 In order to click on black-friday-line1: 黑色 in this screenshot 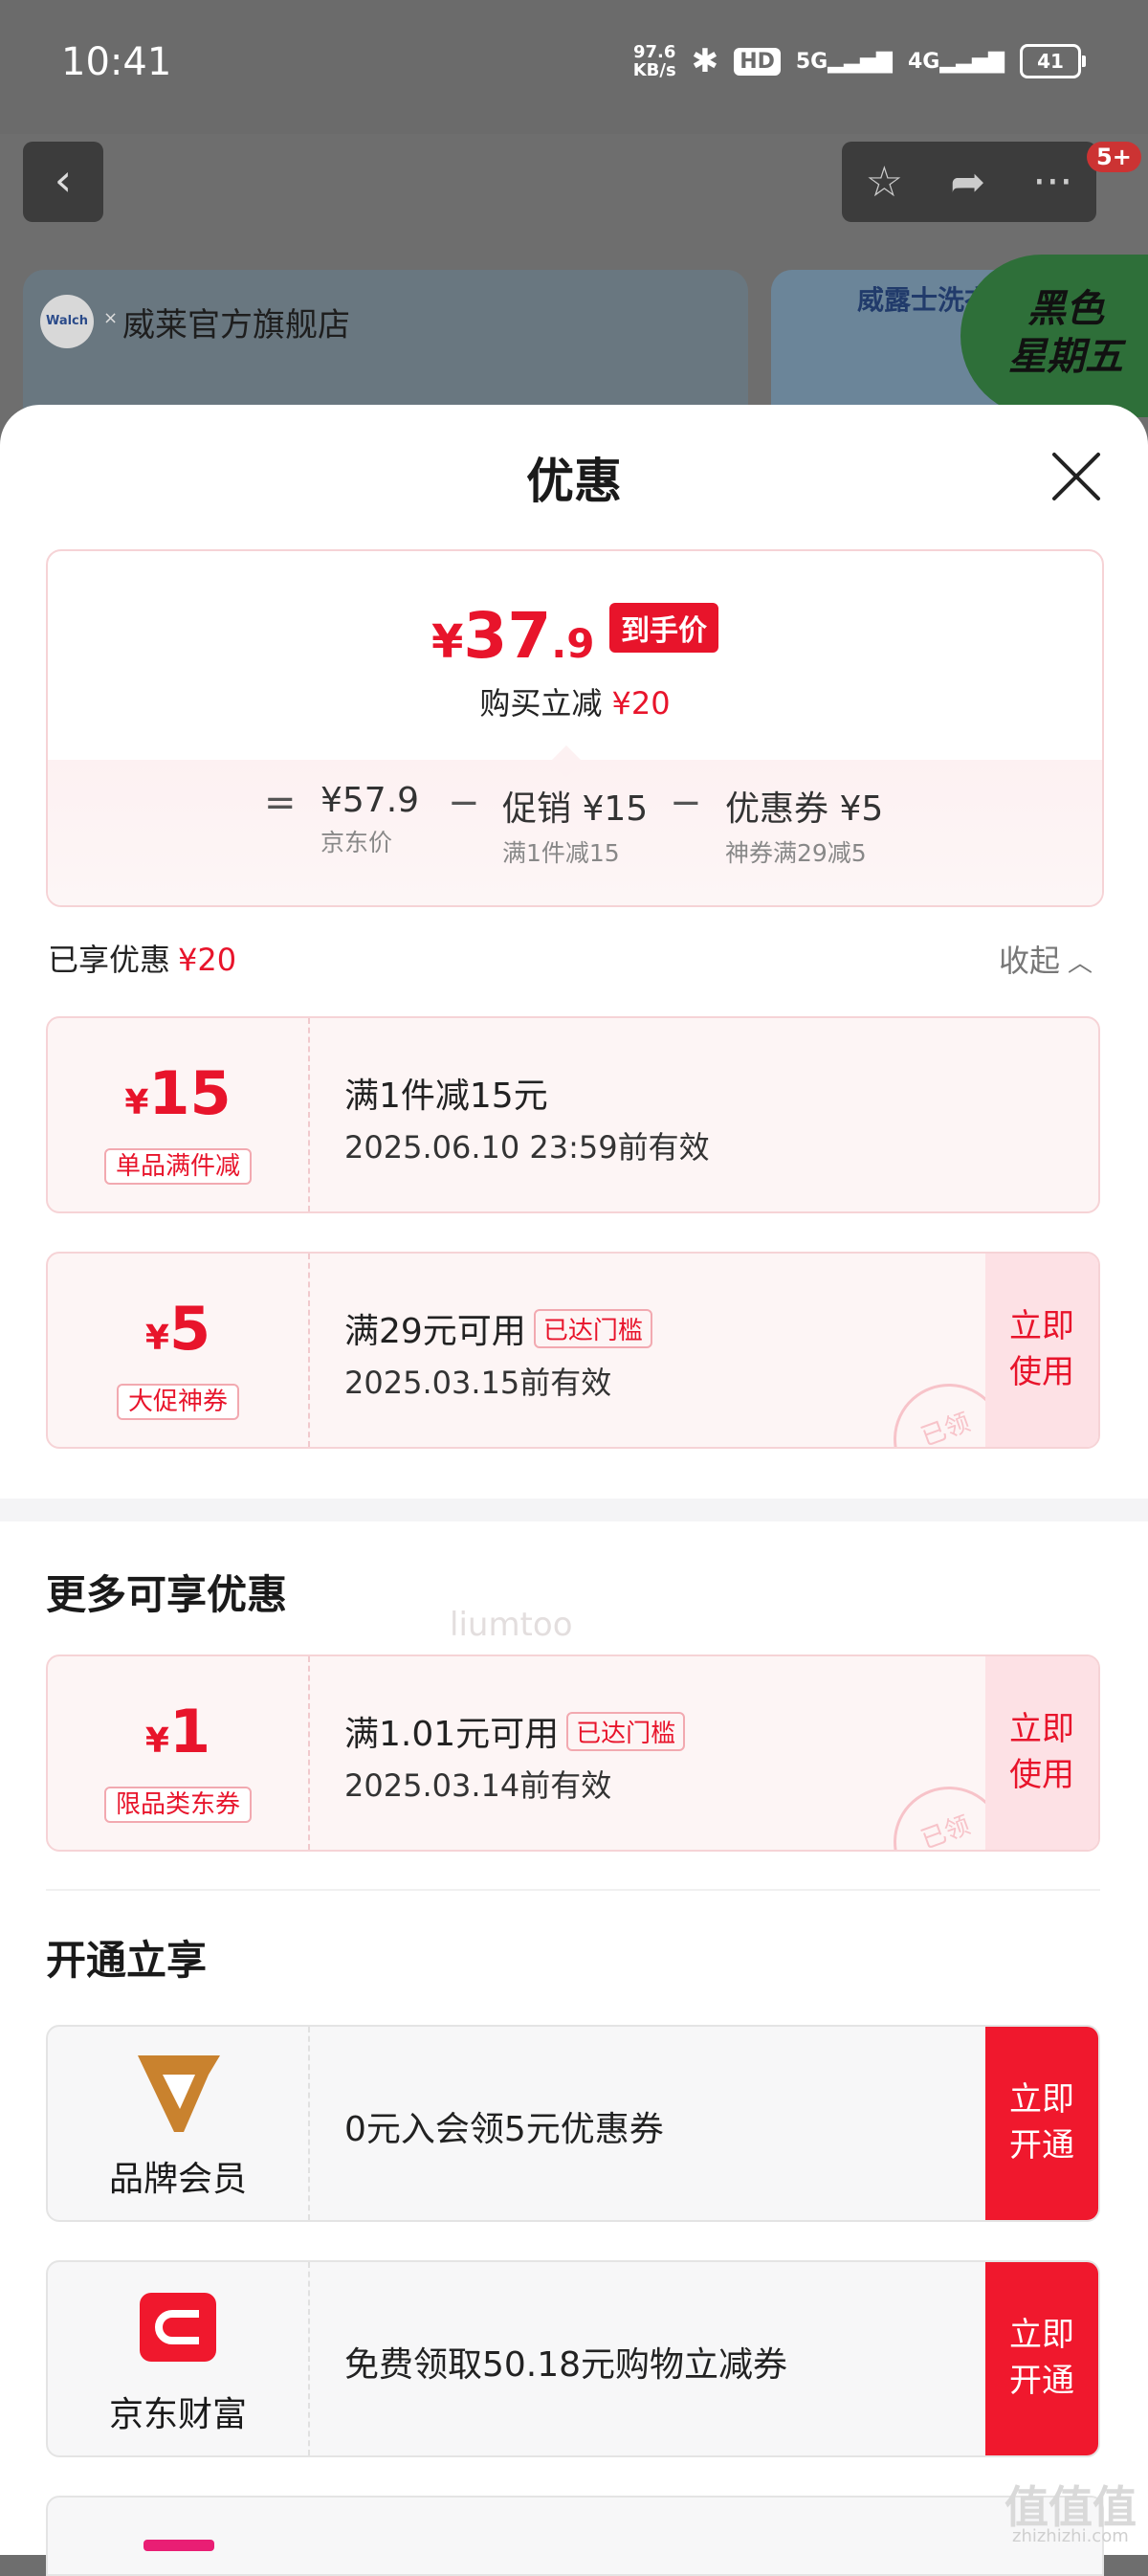, I will do `click(1065, 309)`.